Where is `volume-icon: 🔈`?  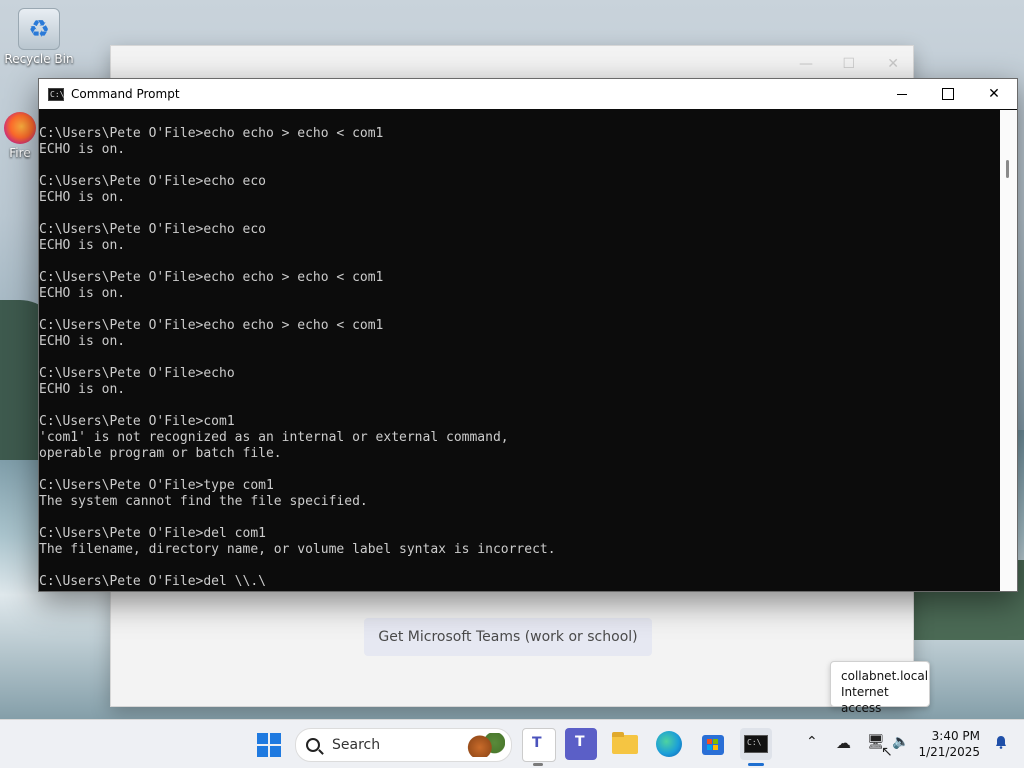
volume-icon: 🔈 is located at coordinates (900, 742).